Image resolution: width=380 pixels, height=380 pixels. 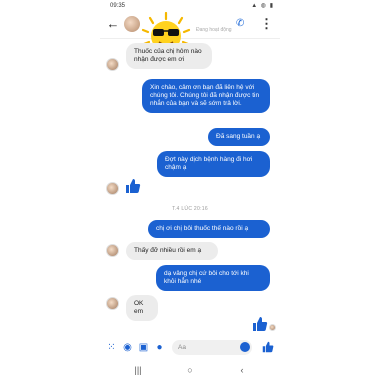 I want to click on menu-dots-icon: ⋮, so click(x=266, y=24).